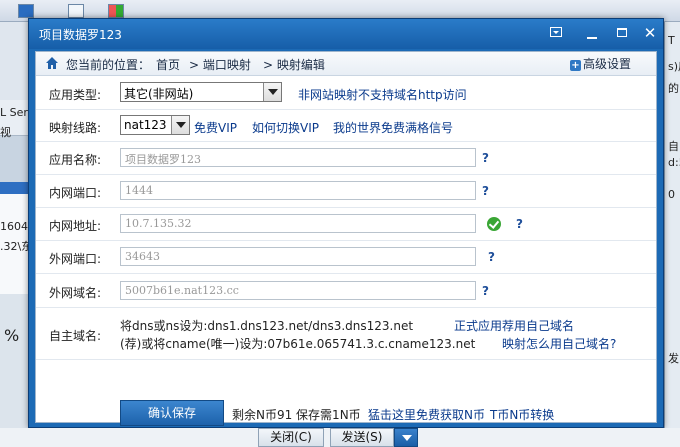 The height and width of the screenshot is (447, 680). I want to click on breadcrumb: 您当前的位置： 首页 > 端口映射 > 映射编辑 + 高级设置, so click(346, 64).